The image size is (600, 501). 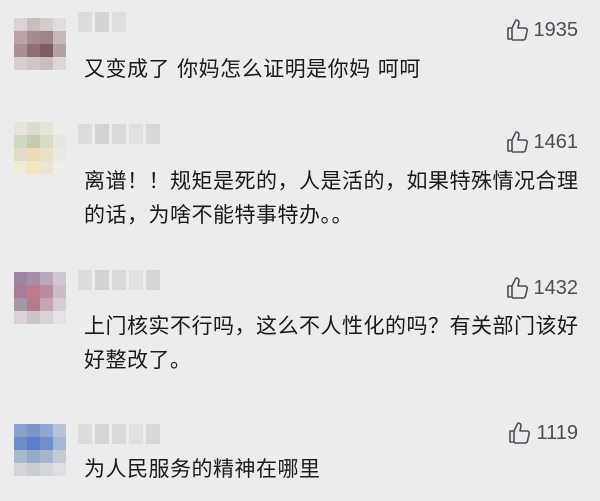 I want to click on comment-text: 上门核实不行吗，这么不人性化的吗？有关部门该好好整改了。, so click(x=331, y=343).